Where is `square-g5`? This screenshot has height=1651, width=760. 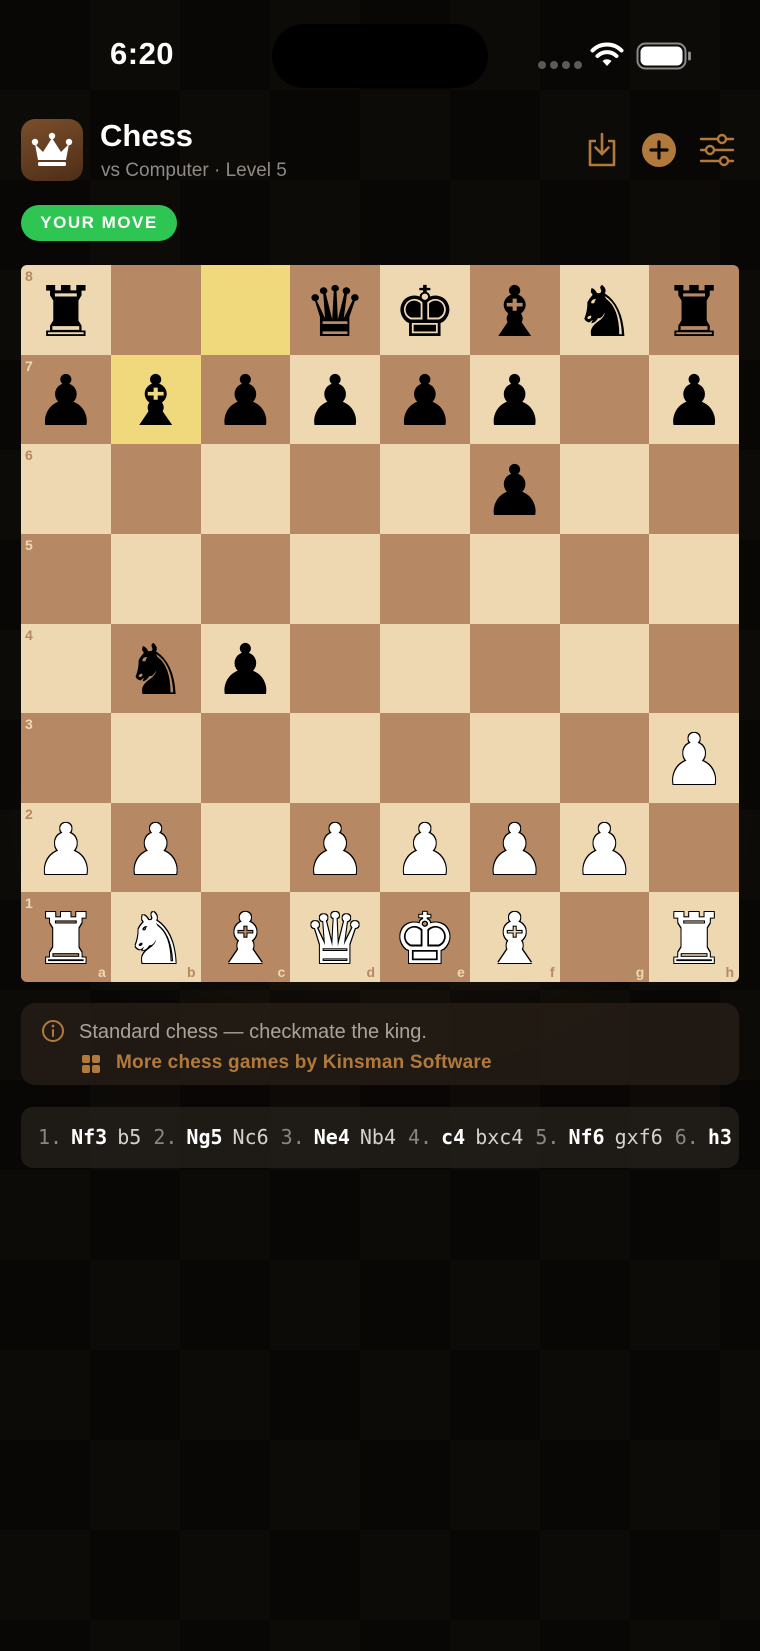 square-g5 is located at coordinates (604, 578).